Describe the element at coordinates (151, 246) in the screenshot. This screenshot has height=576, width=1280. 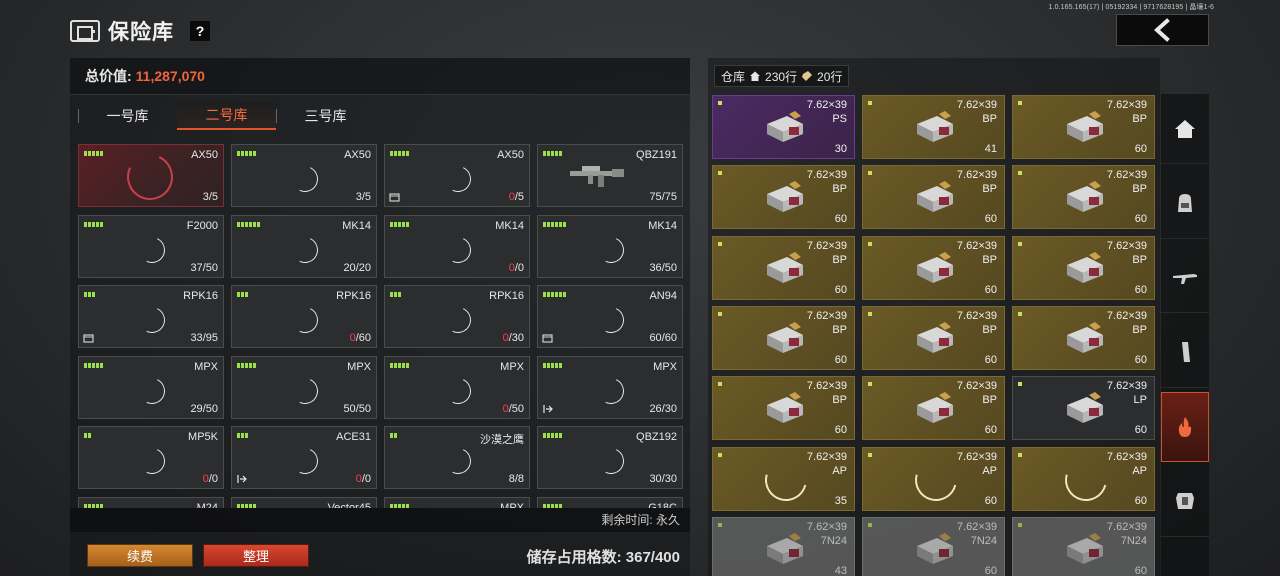
I see `vault-item-card: F2000 37/50` at that location.